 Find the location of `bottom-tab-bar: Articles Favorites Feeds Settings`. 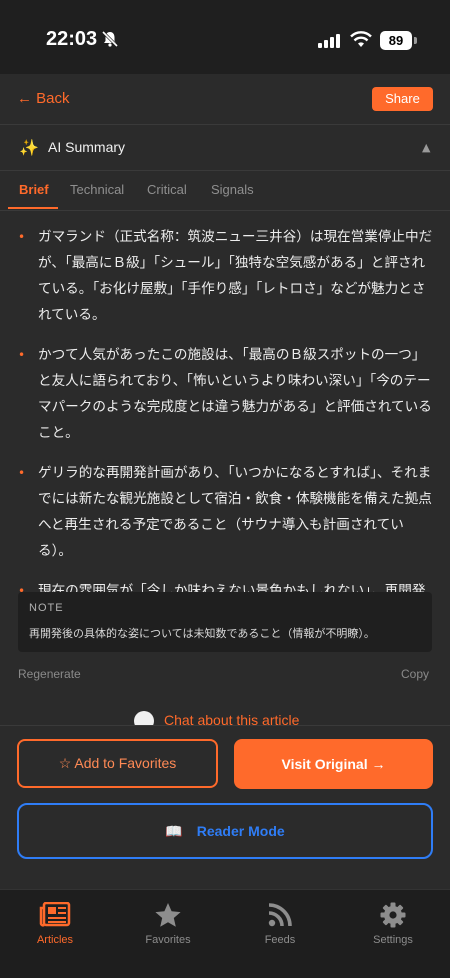

bottom-tab-bar: Articles Favorites Feeds Settings is located at coordinates (225, 933).